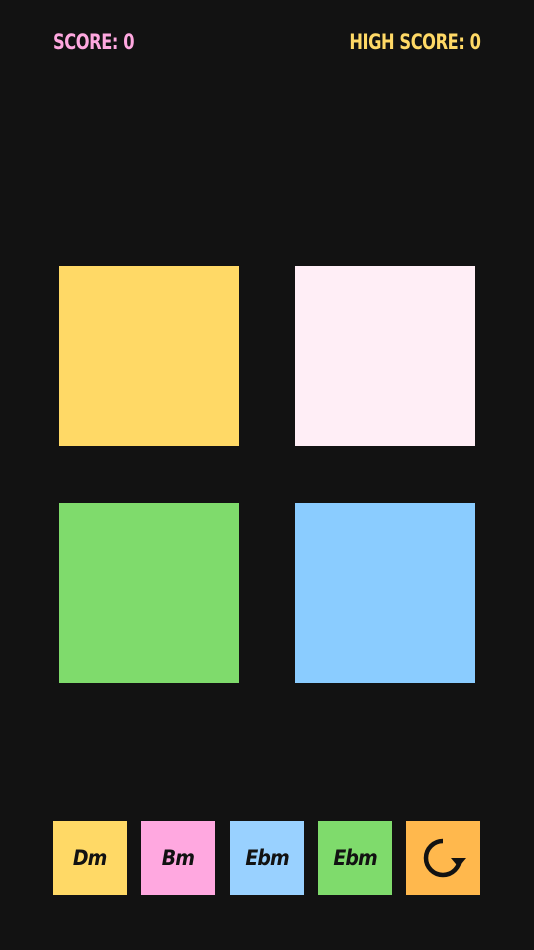  What do you see at coordinates (385, 356) in the screenshot?
I see `pad-pink` at bounding box center [385, 356].